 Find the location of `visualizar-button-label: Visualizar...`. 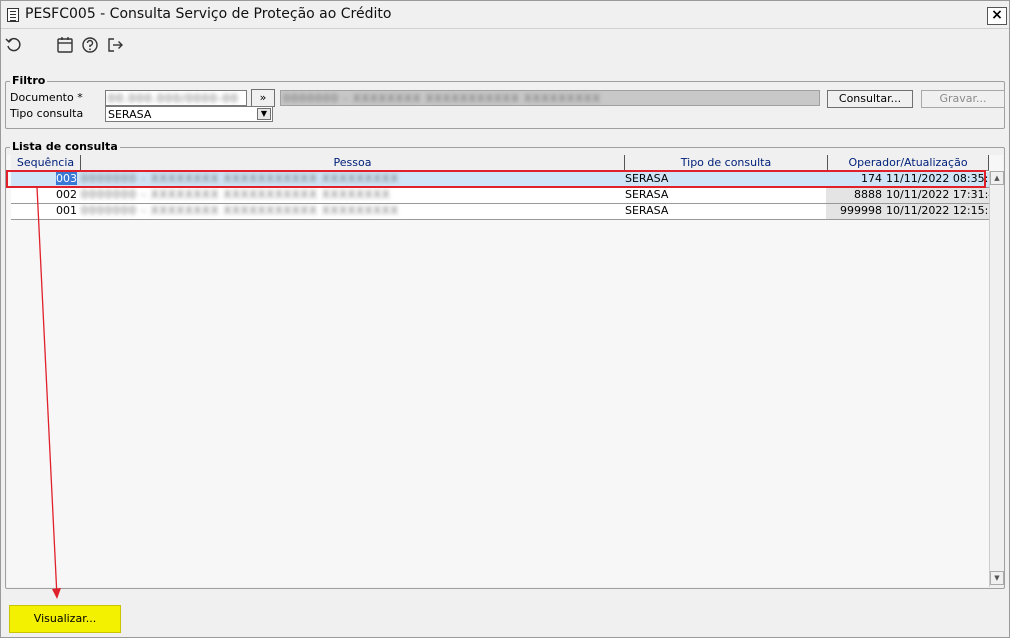

visualizar-button-label: Visualizar... is located at coordinates (65, 618).